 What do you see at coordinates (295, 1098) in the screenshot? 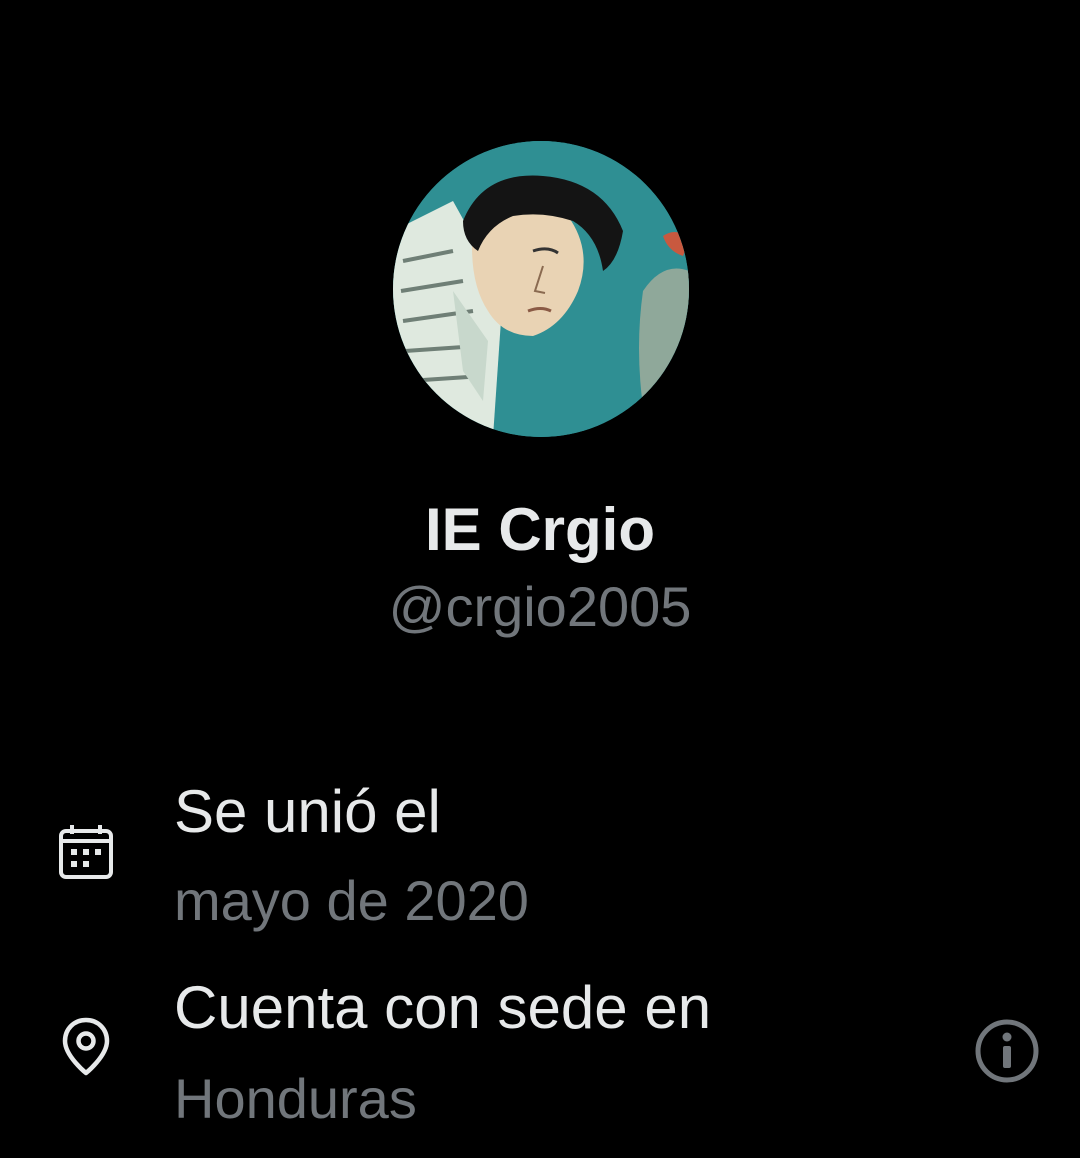
I see `location-value: Honduras` at bounding box center [295, 1098].